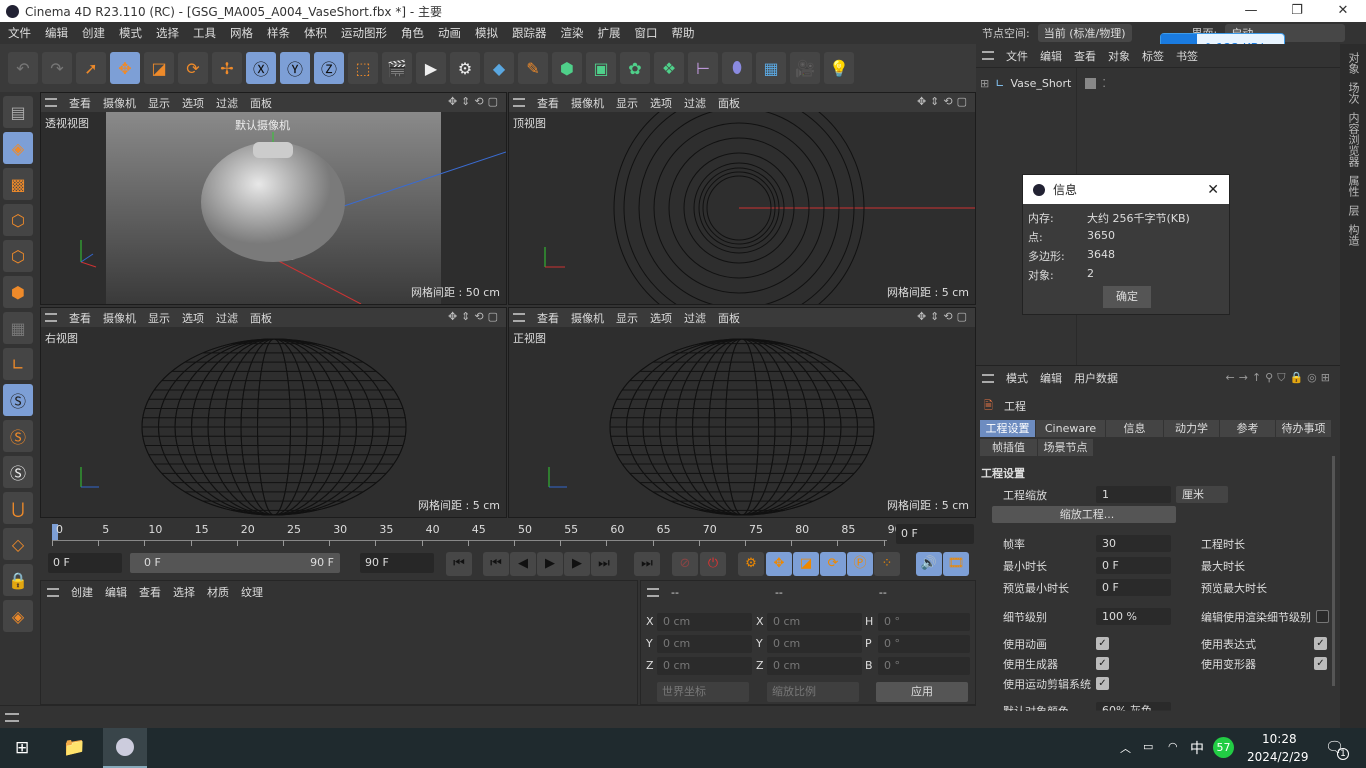  What do you see at coordinates (241, 33) in the screenshot?
I see `menu-item: 网格` at bounding box center [241, 33].